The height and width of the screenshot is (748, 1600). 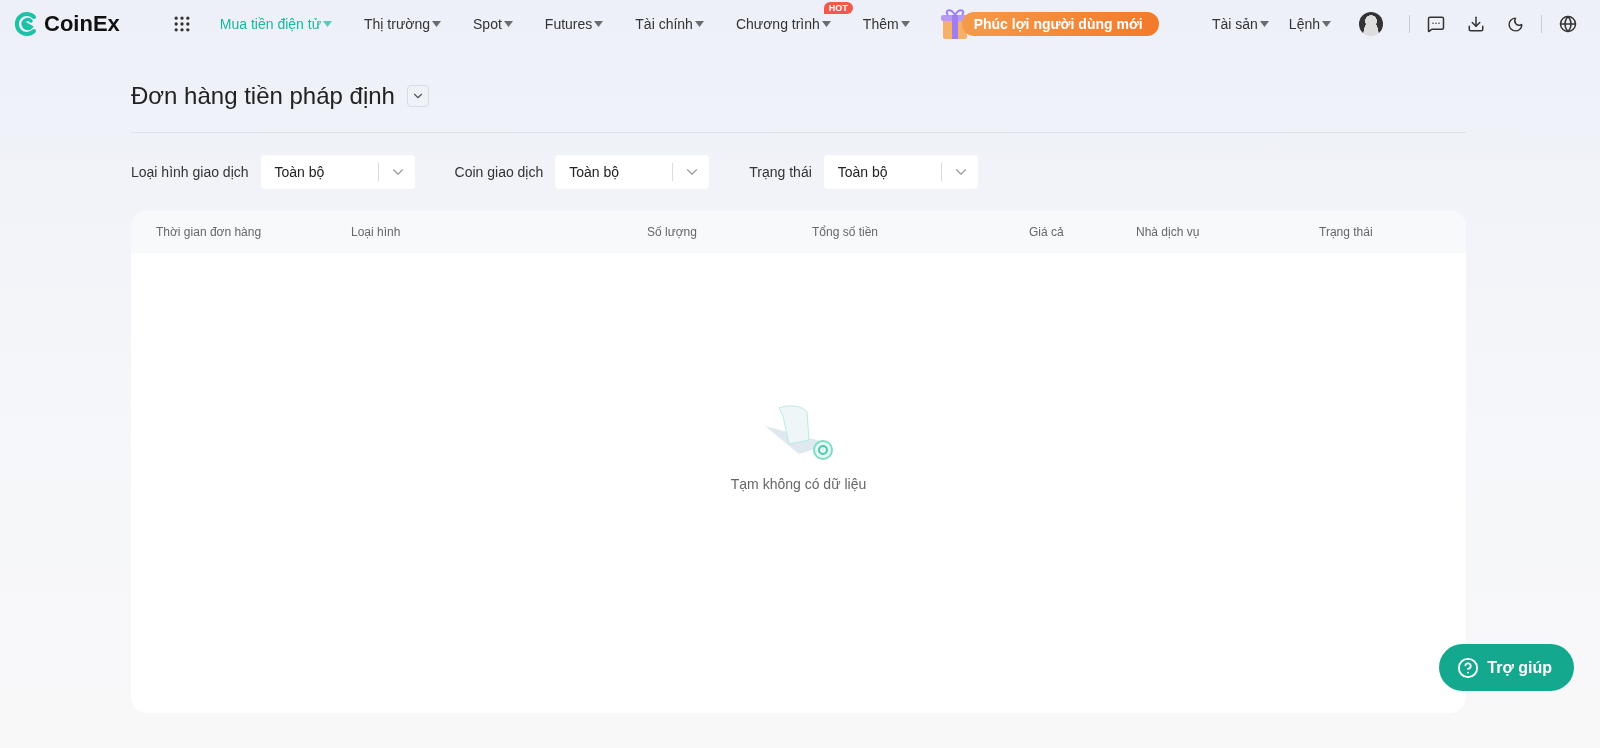 What do you see at coordinates (1515, 24) in the screenshot?
I see `moon-icon` at bounding box center [1515, 24].